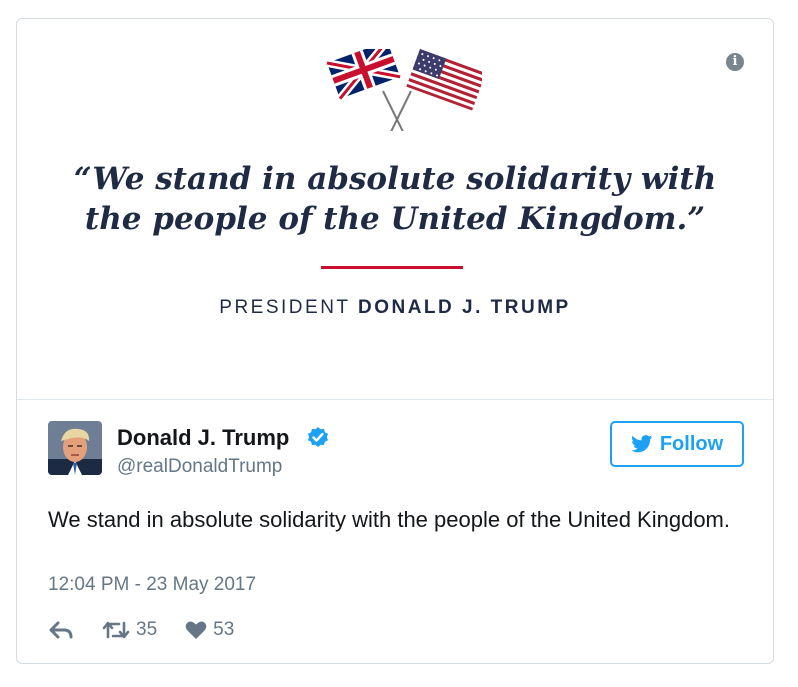  Describe the element at coordinates (199, 467) in the screenshot. I see `author-handle: @realDonaldTrump` at that location.